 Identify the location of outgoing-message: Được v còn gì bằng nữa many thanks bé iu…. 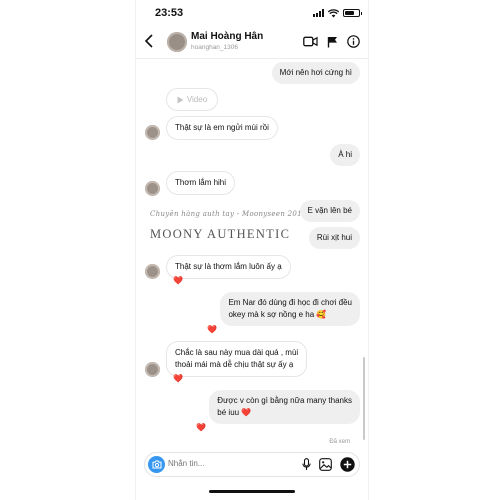
(284, 407).